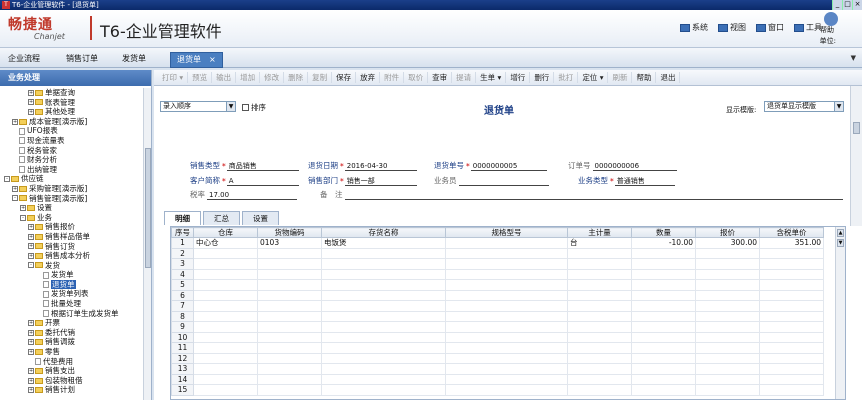 The width and height of the screenshot is (862, 400). What do you see at coordinates (840, 233) in the screenshot?
I see `scroll-up-icon: ▲` at bounding box center [840, 233].